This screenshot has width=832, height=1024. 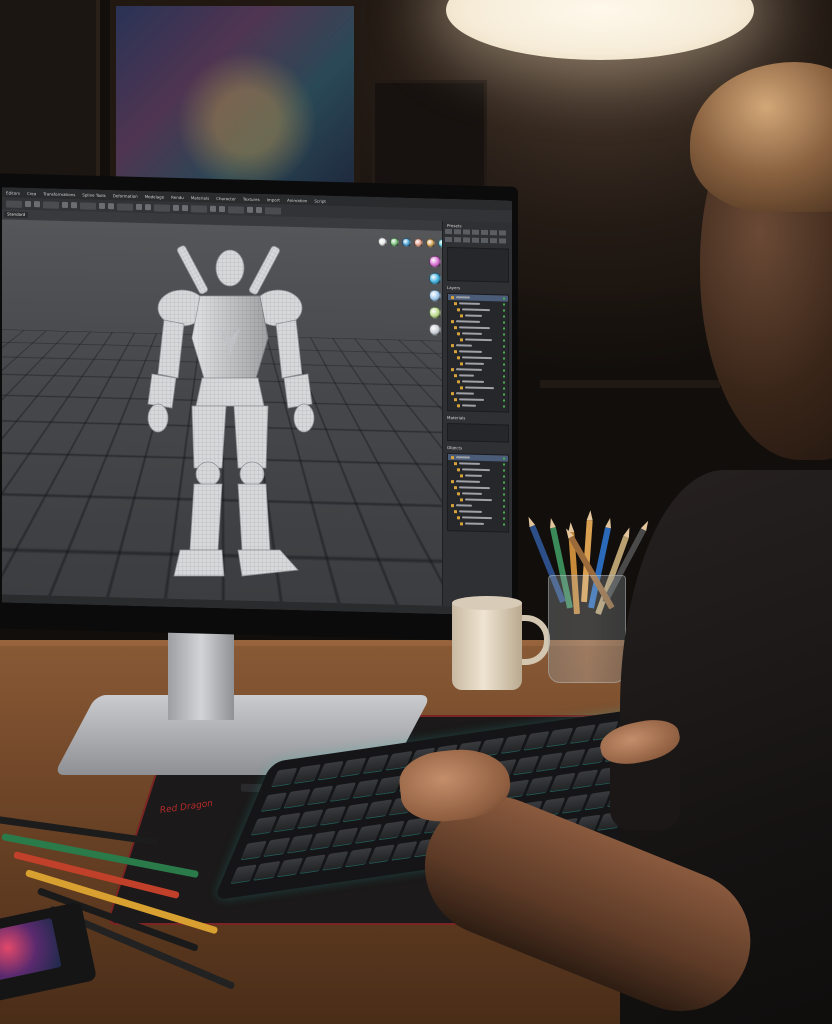 What do you see at coordinates (31, 192) in the screenshot?
I see `menu-item: Crea` at bounding box center [31, 192].